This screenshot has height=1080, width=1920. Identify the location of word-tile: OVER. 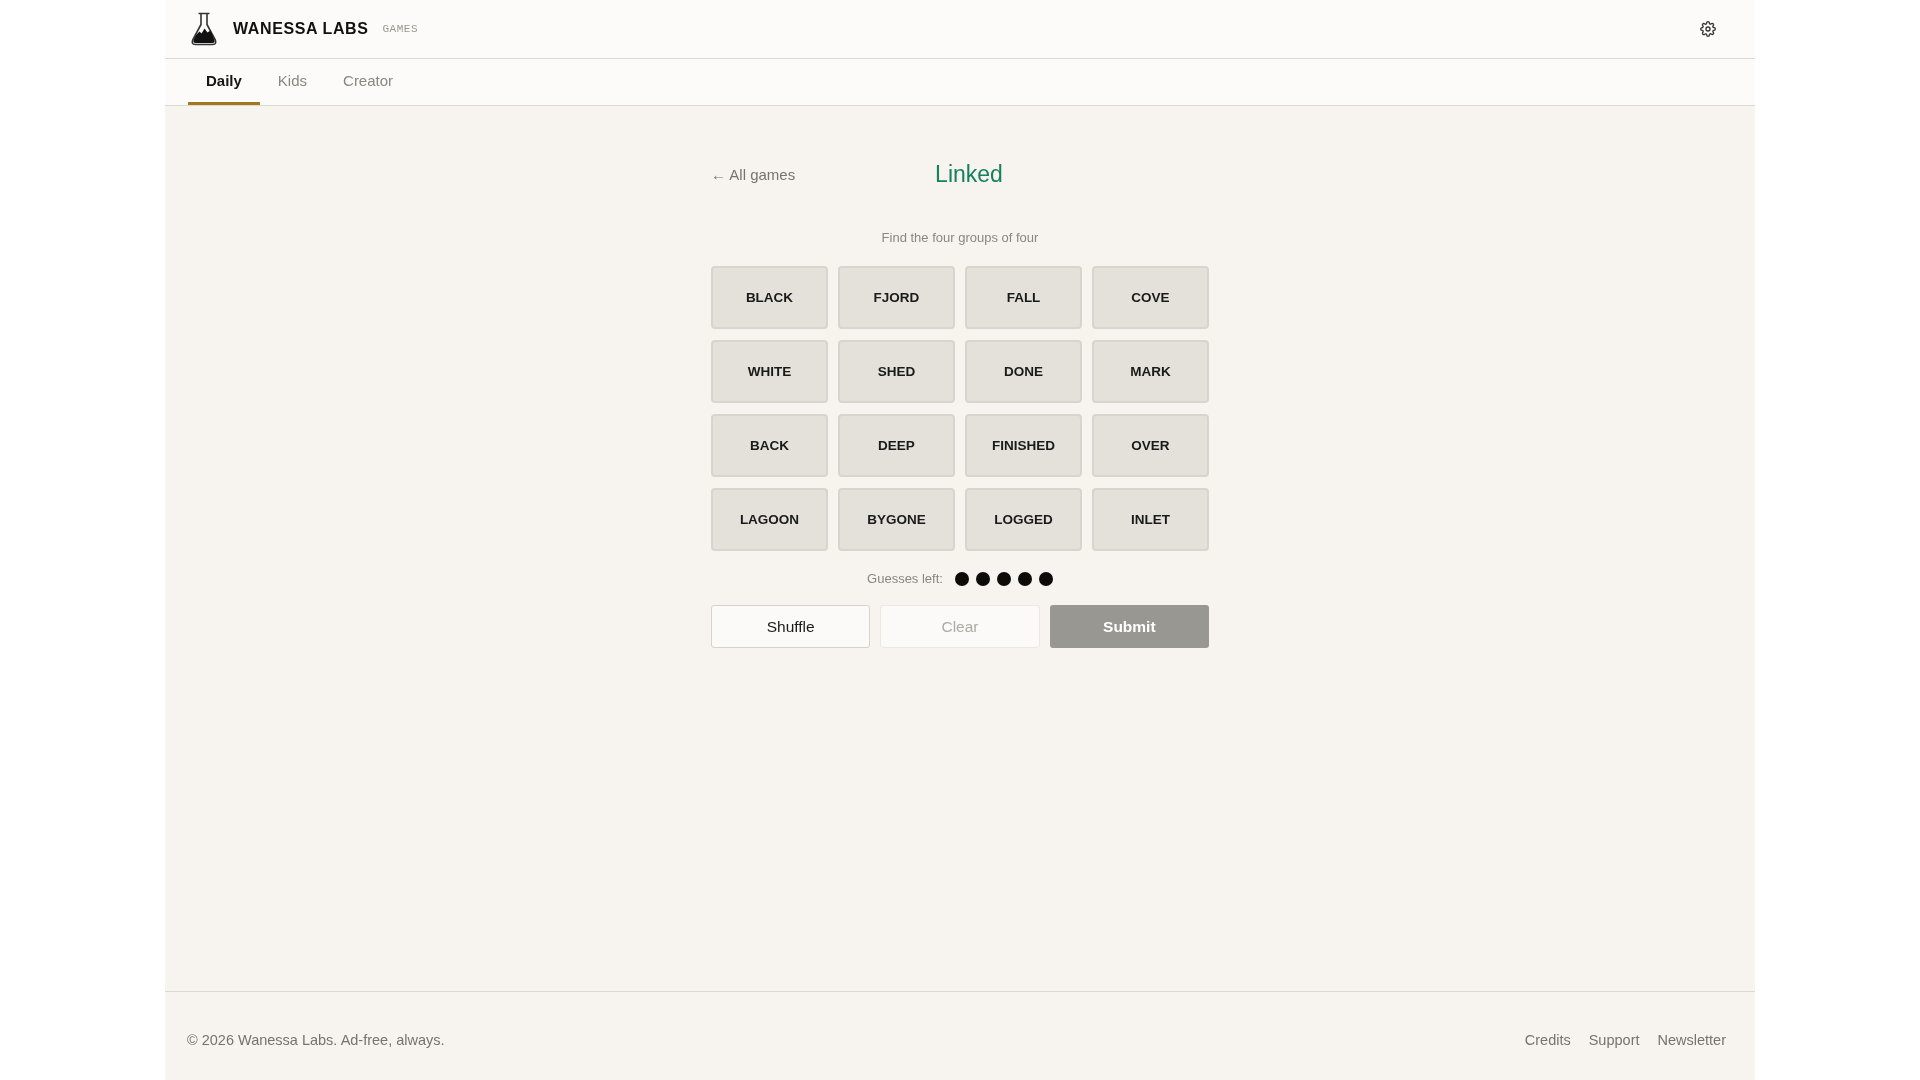
(1150, 445).